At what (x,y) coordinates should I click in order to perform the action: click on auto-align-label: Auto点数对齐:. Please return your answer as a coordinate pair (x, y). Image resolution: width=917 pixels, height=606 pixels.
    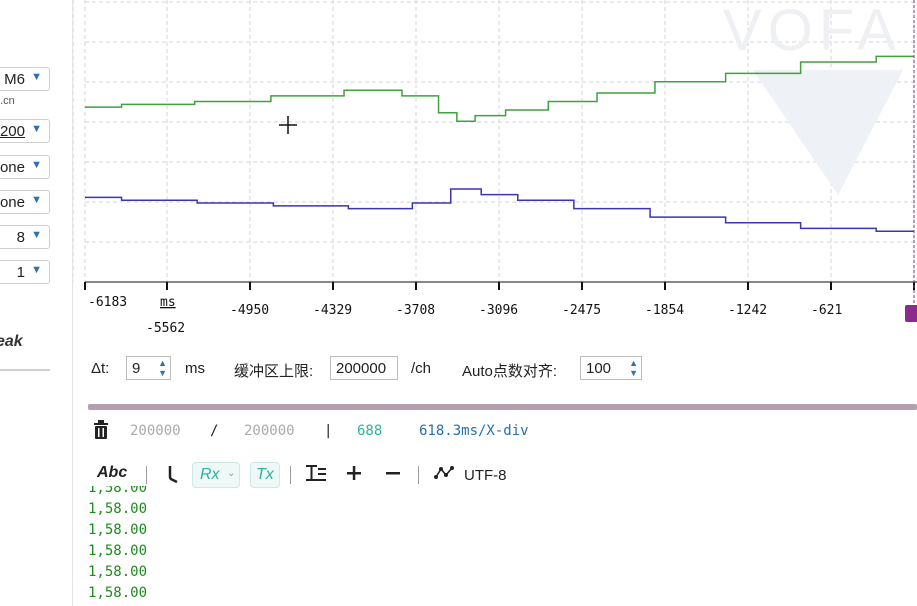
    Looking at the image, I should click on (510, 371).